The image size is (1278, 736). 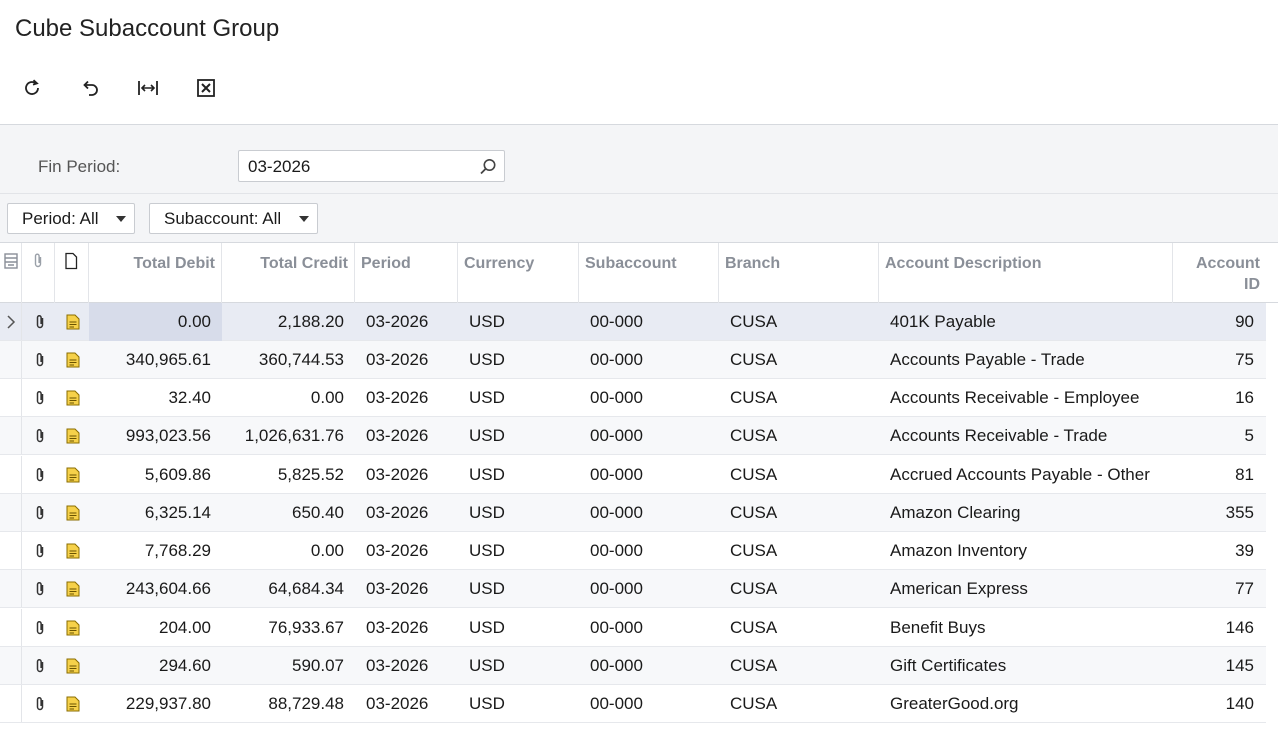 I want to click on cell-account-id: 5, so click(x=1219, y=436).